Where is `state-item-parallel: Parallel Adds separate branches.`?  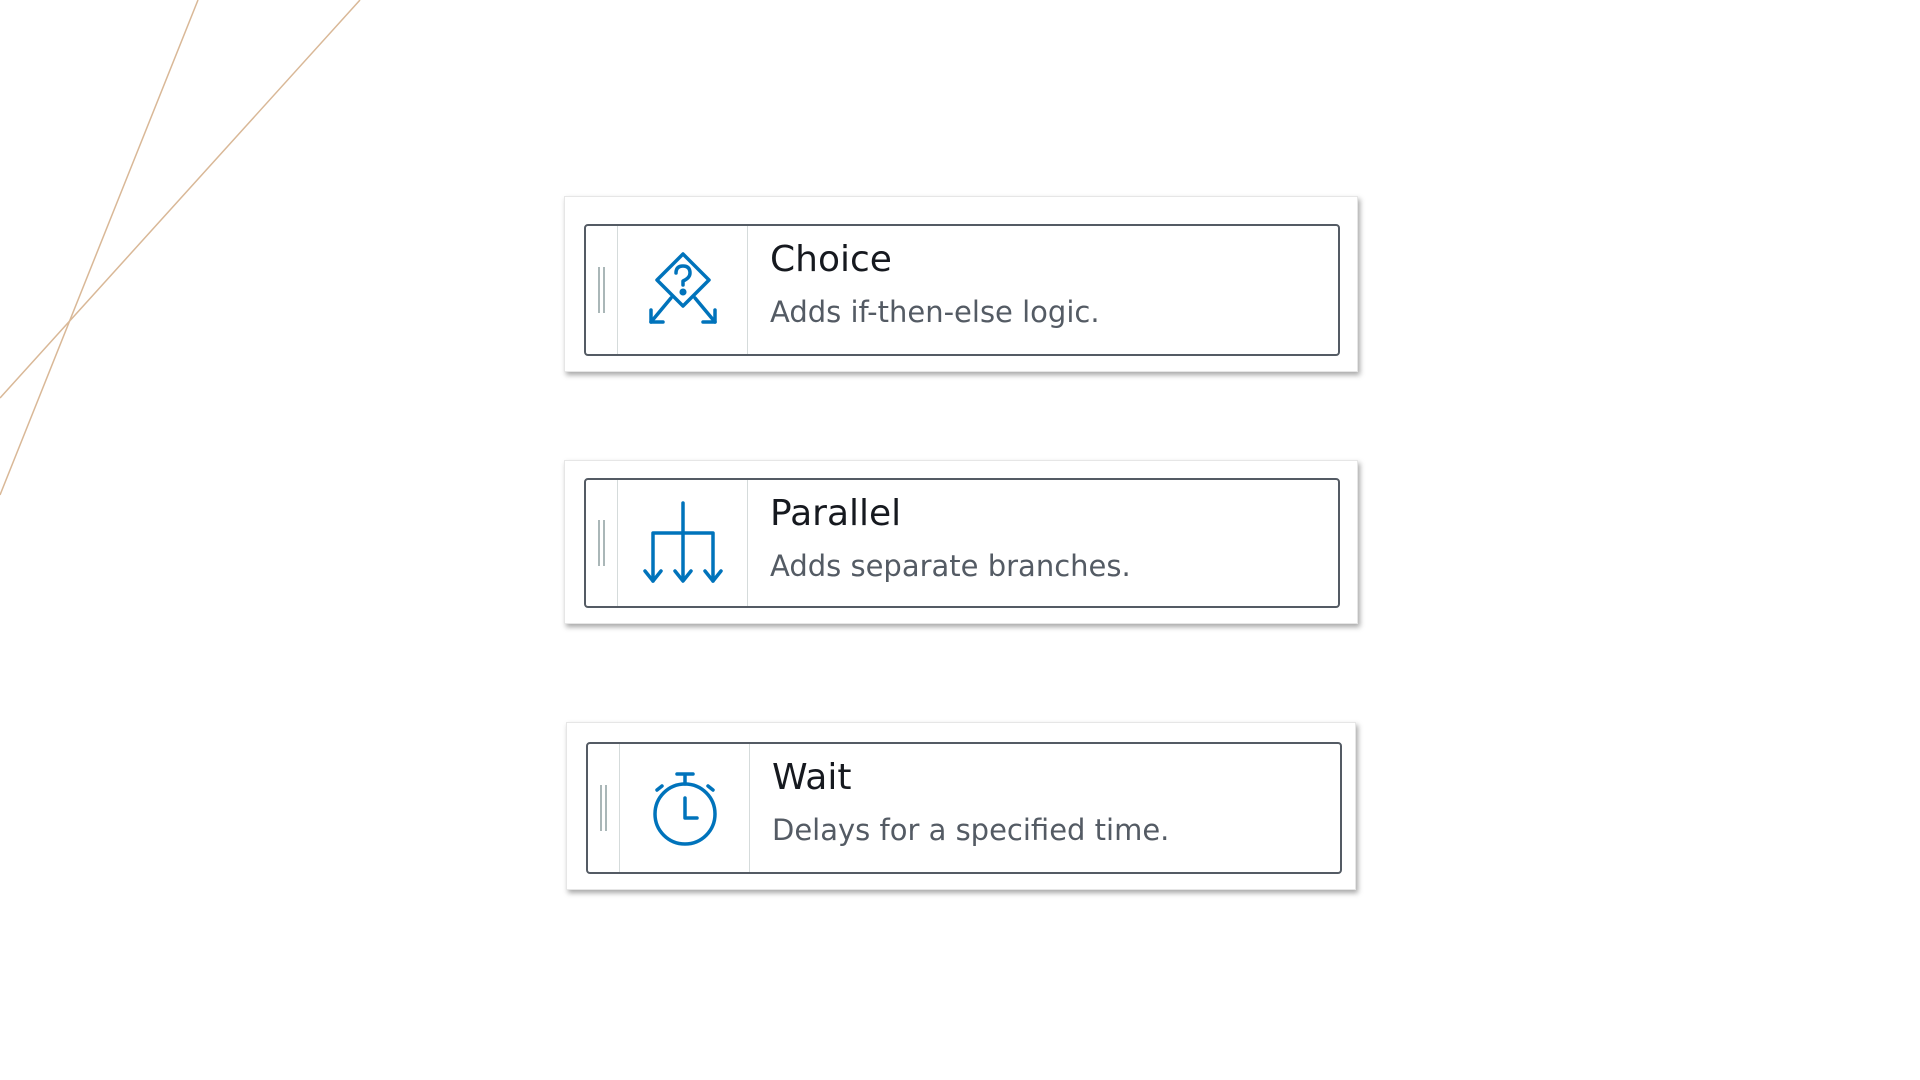
state-item-parallel: Parallel Adds separate branches. is located at coordinates (962, 543).